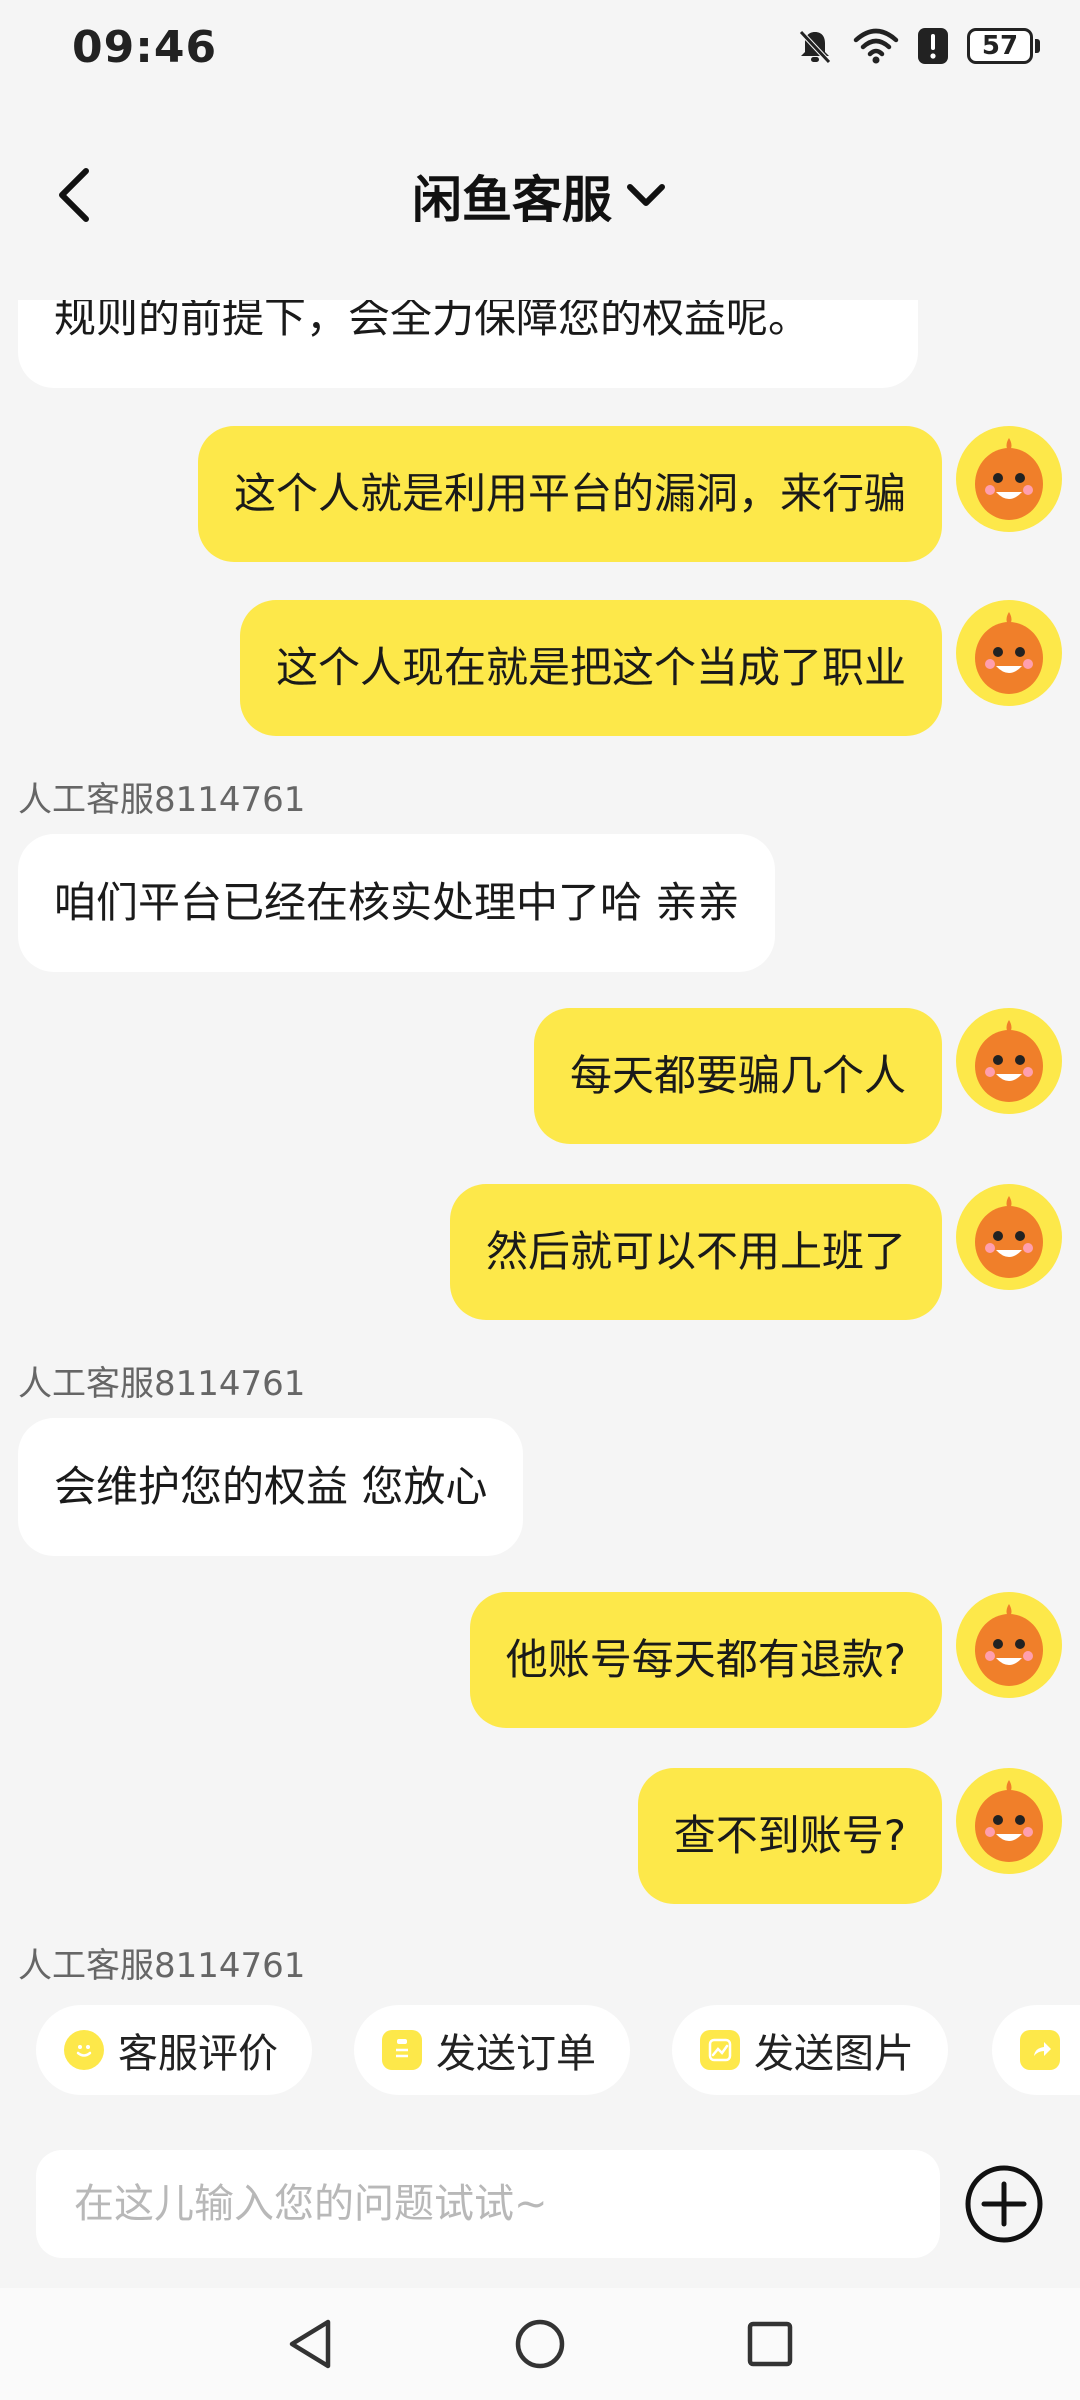  What do you see at coordinates (1000, 46) in the screenshot?
I see `battery-level: 57` at bounding box center [1000, 46].